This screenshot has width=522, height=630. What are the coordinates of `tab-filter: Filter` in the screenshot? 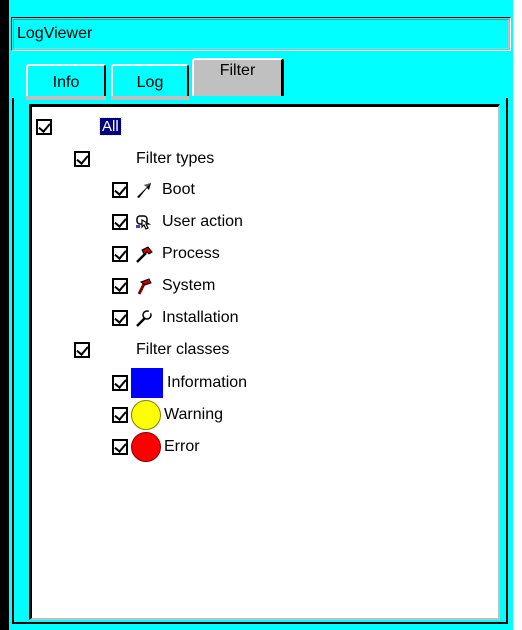 It's located at (238, 77).